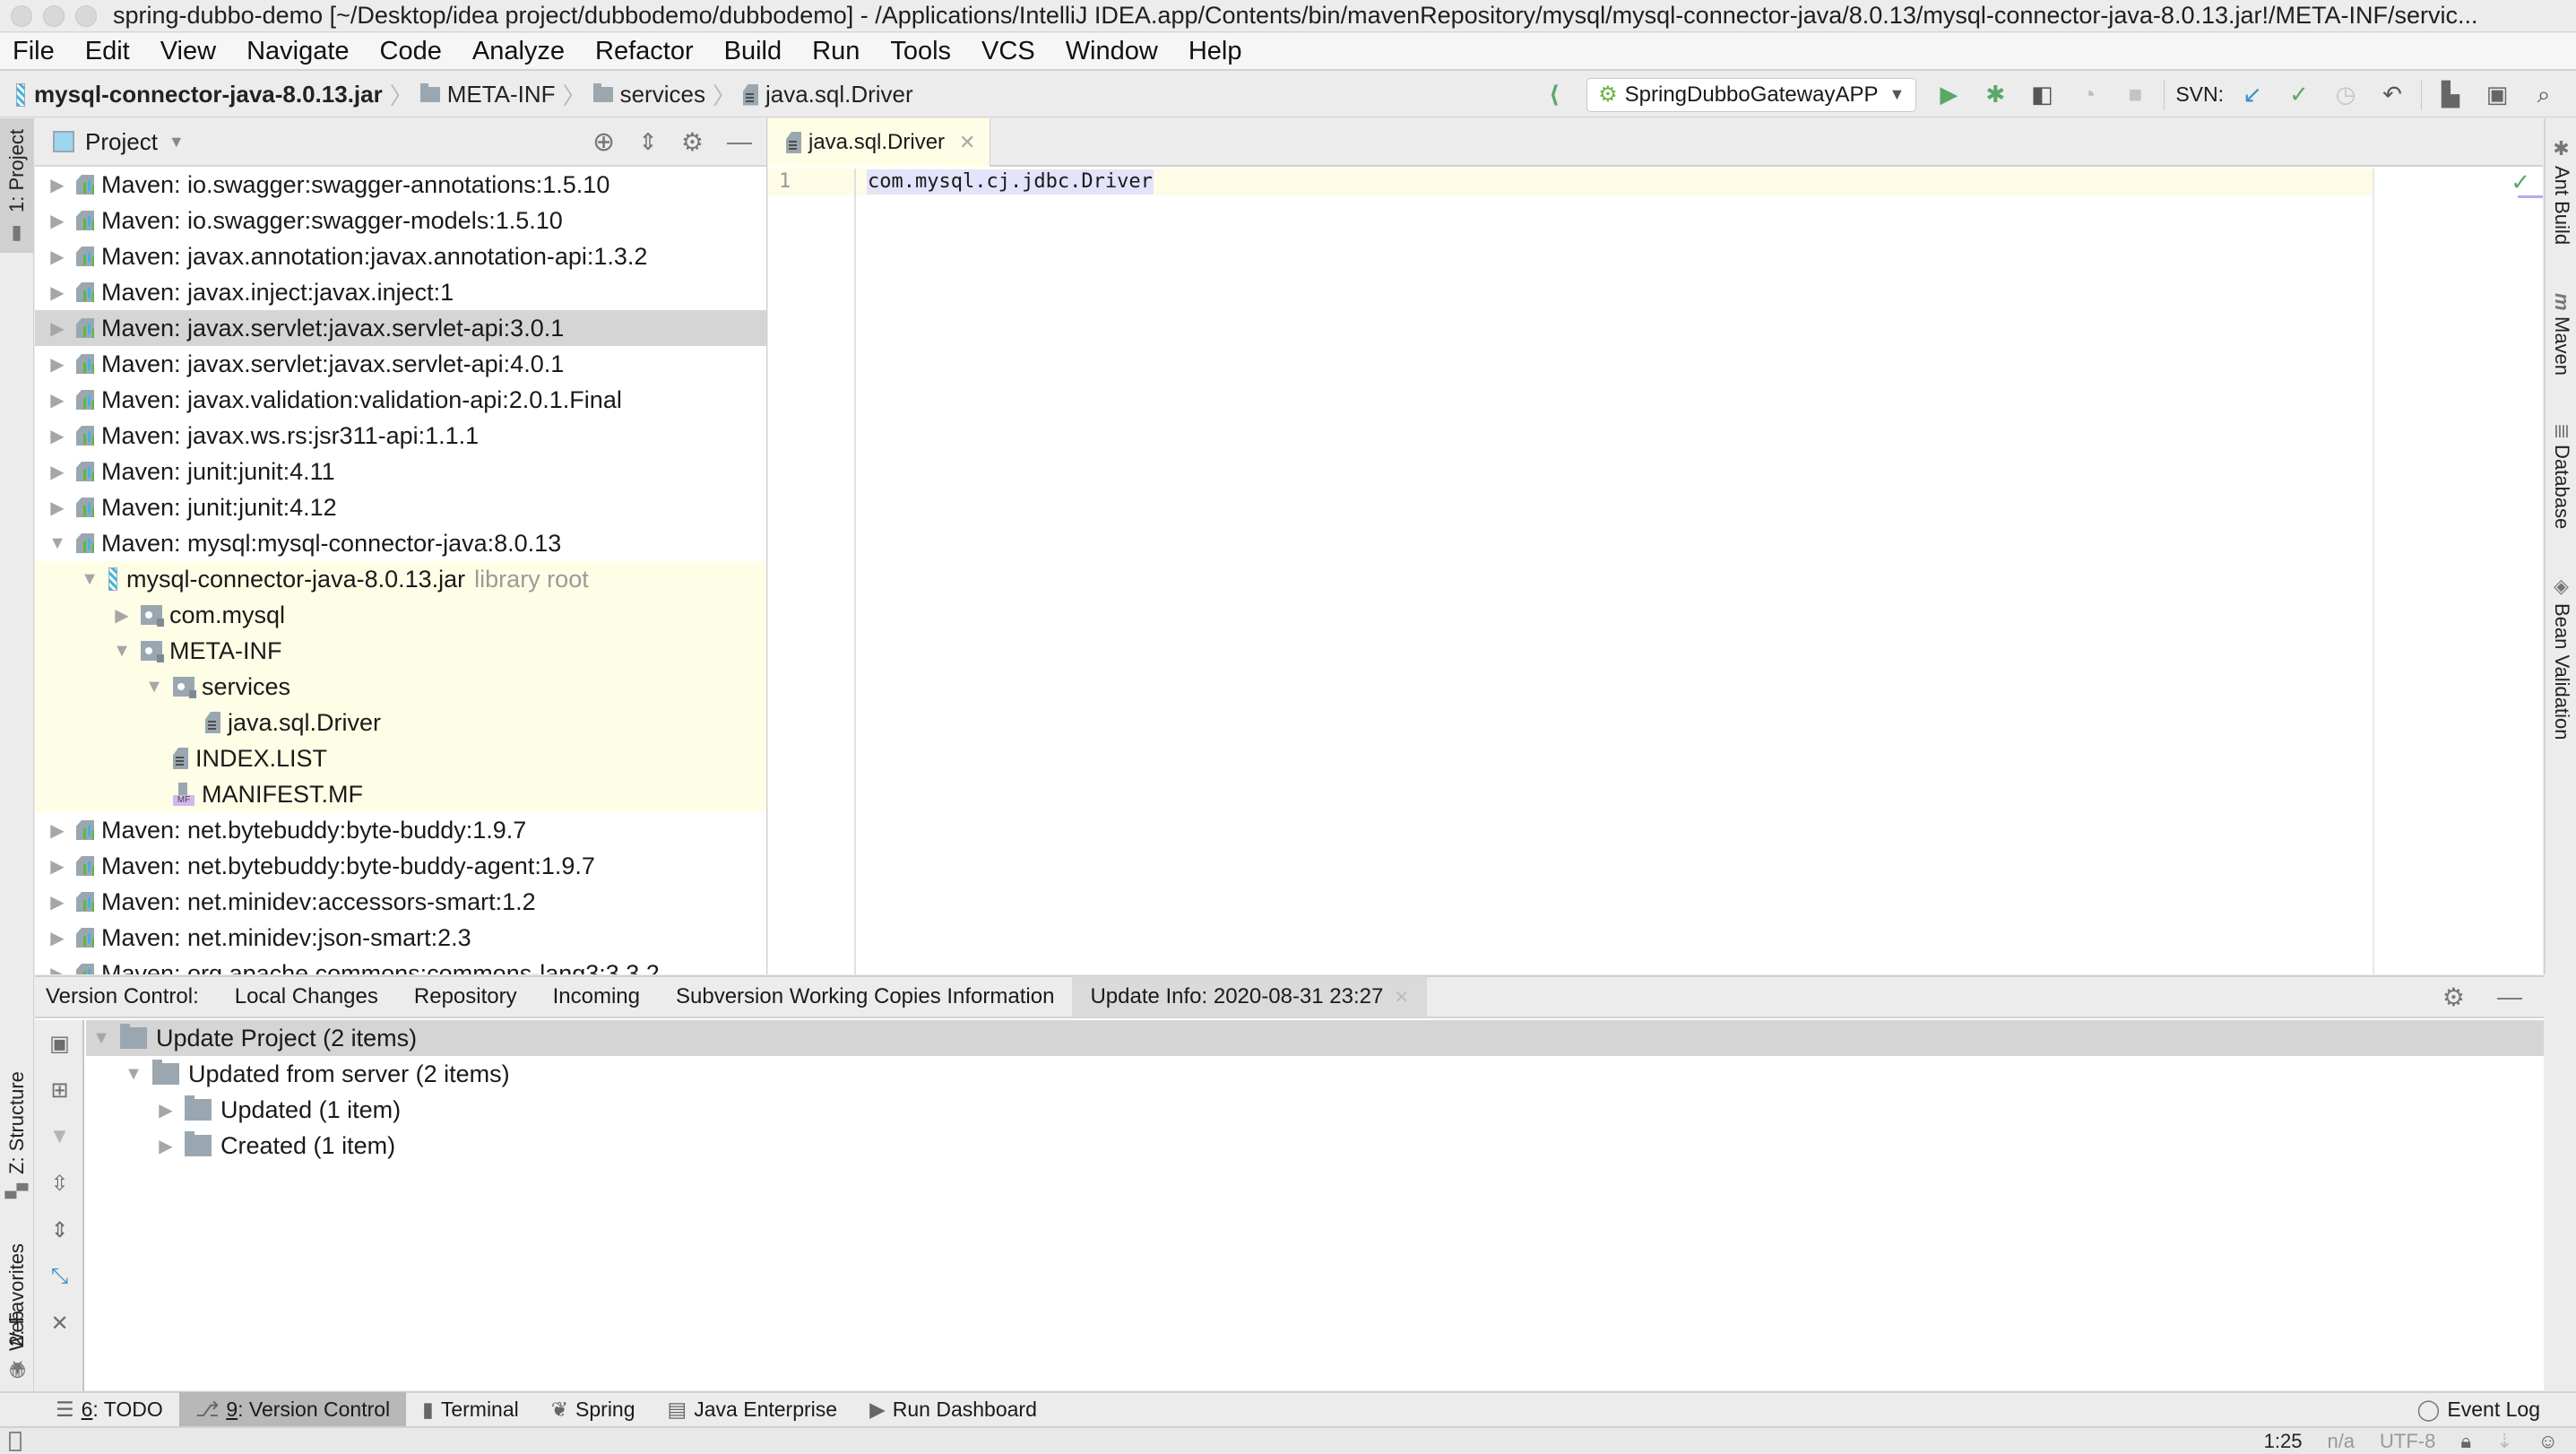  Describe the element at coordinates (400, 471) in the screenshot. I see `tree-row: ▶ Maven: junit:junit:4.11` at that location.